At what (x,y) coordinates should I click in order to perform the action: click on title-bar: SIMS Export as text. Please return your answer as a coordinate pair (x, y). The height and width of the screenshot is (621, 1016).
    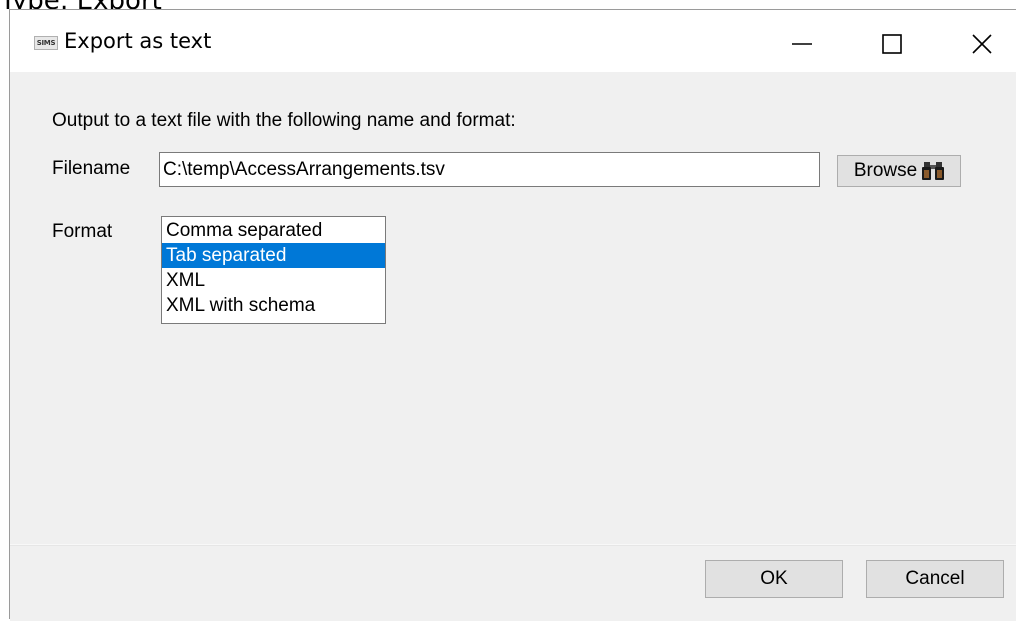
    Looking at the image, I should click on (513, 41).